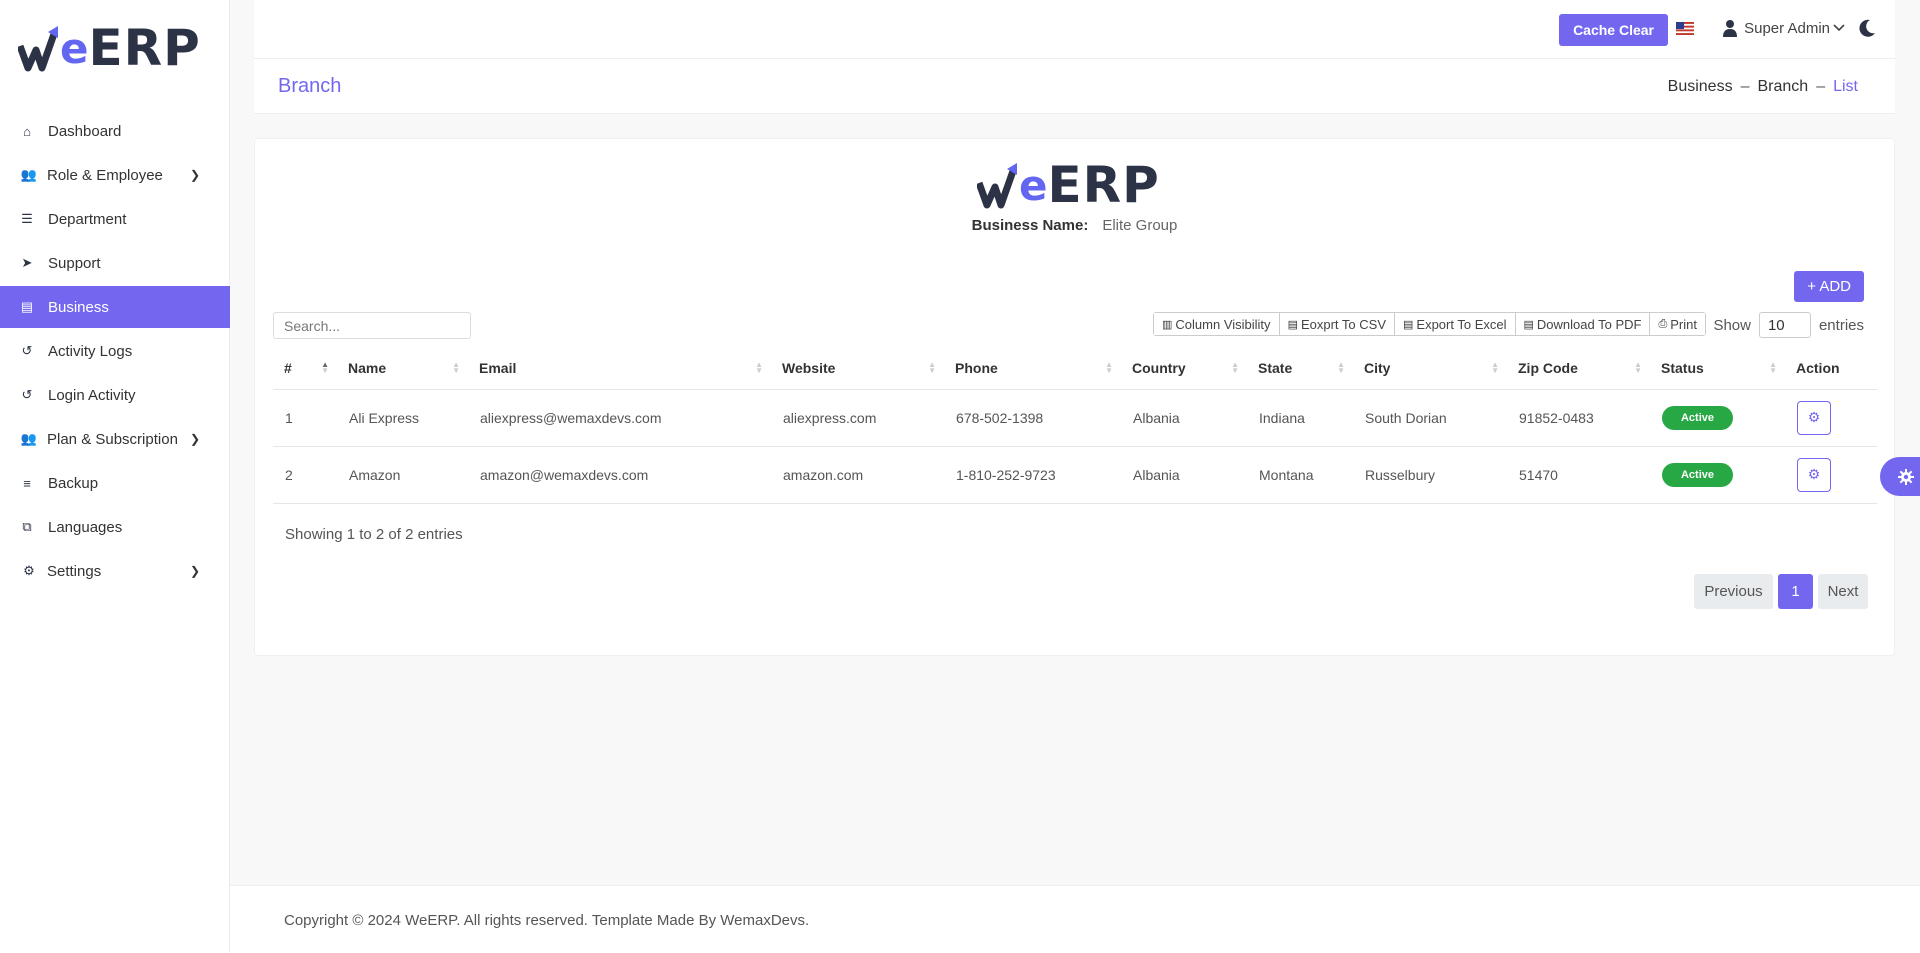 This screenshot has height=953, width=1920. I want to click on cache-clear-button: Cache Clear, so click(1613, 30).